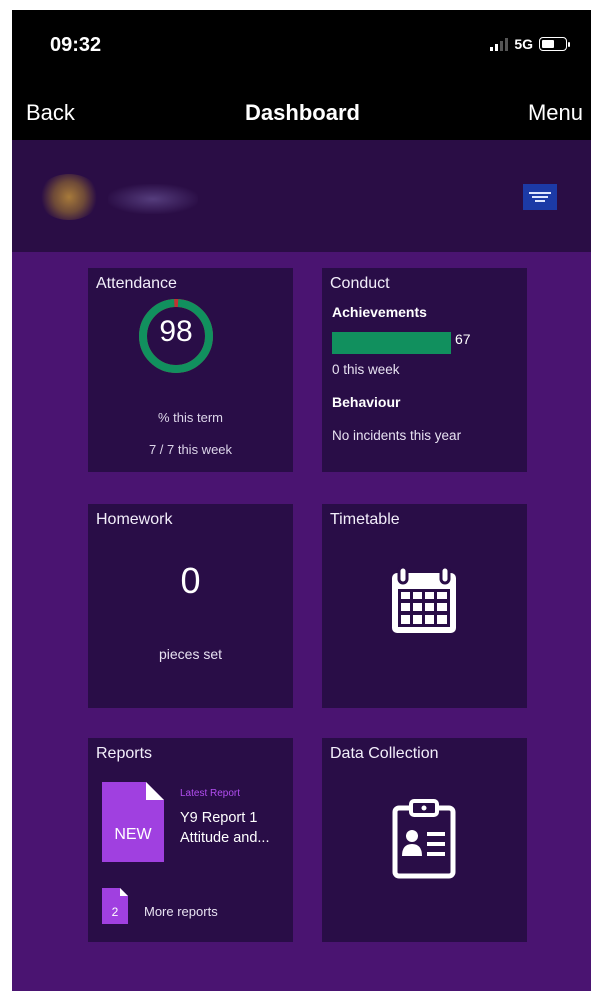 This screenshot has width=591, height=991. Describe the element at coordinates (360, 283) in the screenshot. I see `conduct-title: Conduct` at that location.